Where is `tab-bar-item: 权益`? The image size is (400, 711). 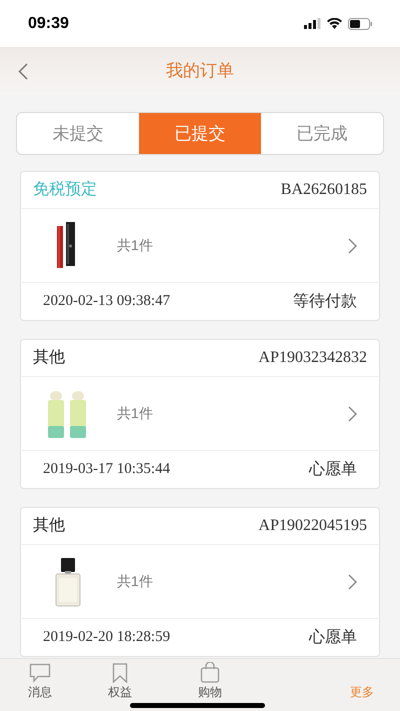 tab-bar-item: 权益 is located at coordinates (120, 685).